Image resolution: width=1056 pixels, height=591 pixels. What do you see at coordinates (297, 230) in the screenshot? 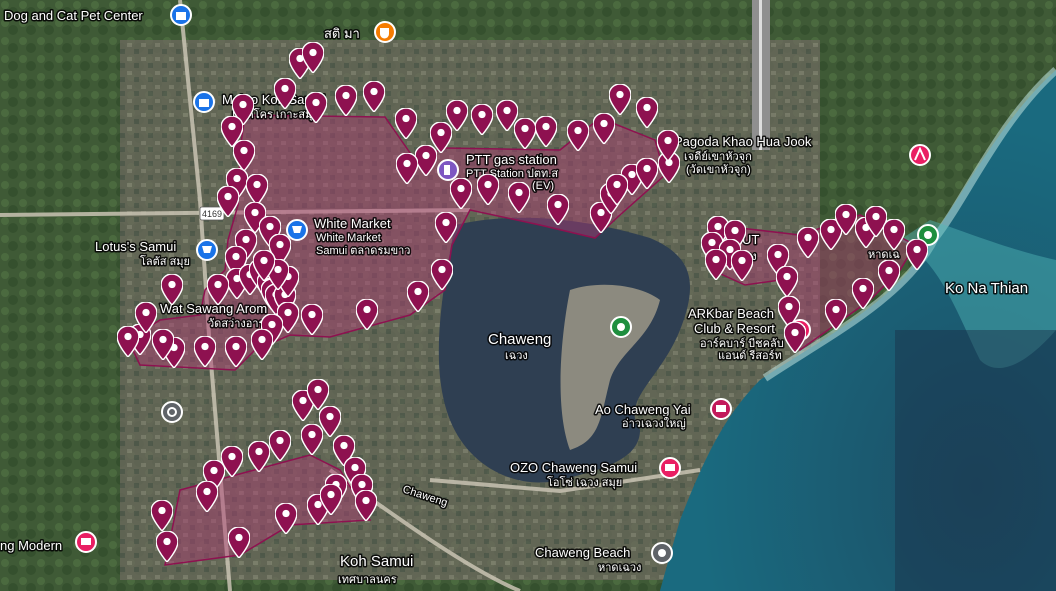
I see `poi-white-market` at bounding box center [297, 230].